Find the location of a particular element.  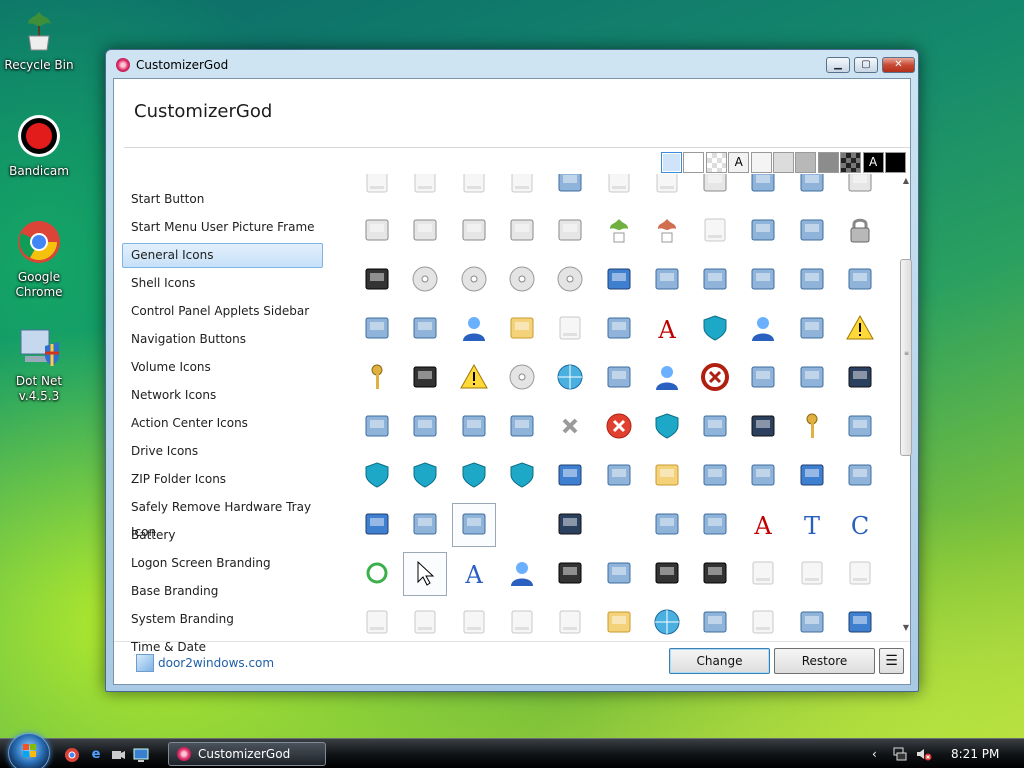

volume-muted-tray-icon is located at coordinates (924, 755).